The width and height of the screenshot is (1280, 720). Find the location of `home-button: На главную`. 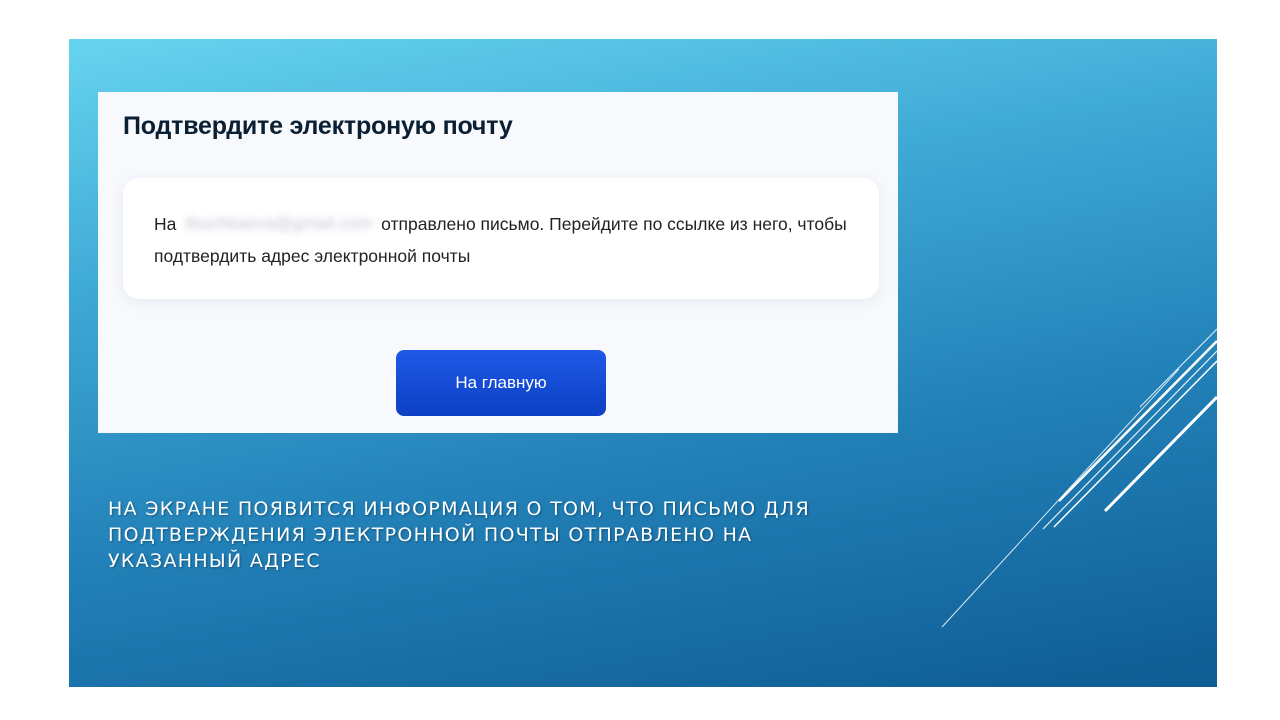

home-button: На главную is located at coordinates (501, 383).